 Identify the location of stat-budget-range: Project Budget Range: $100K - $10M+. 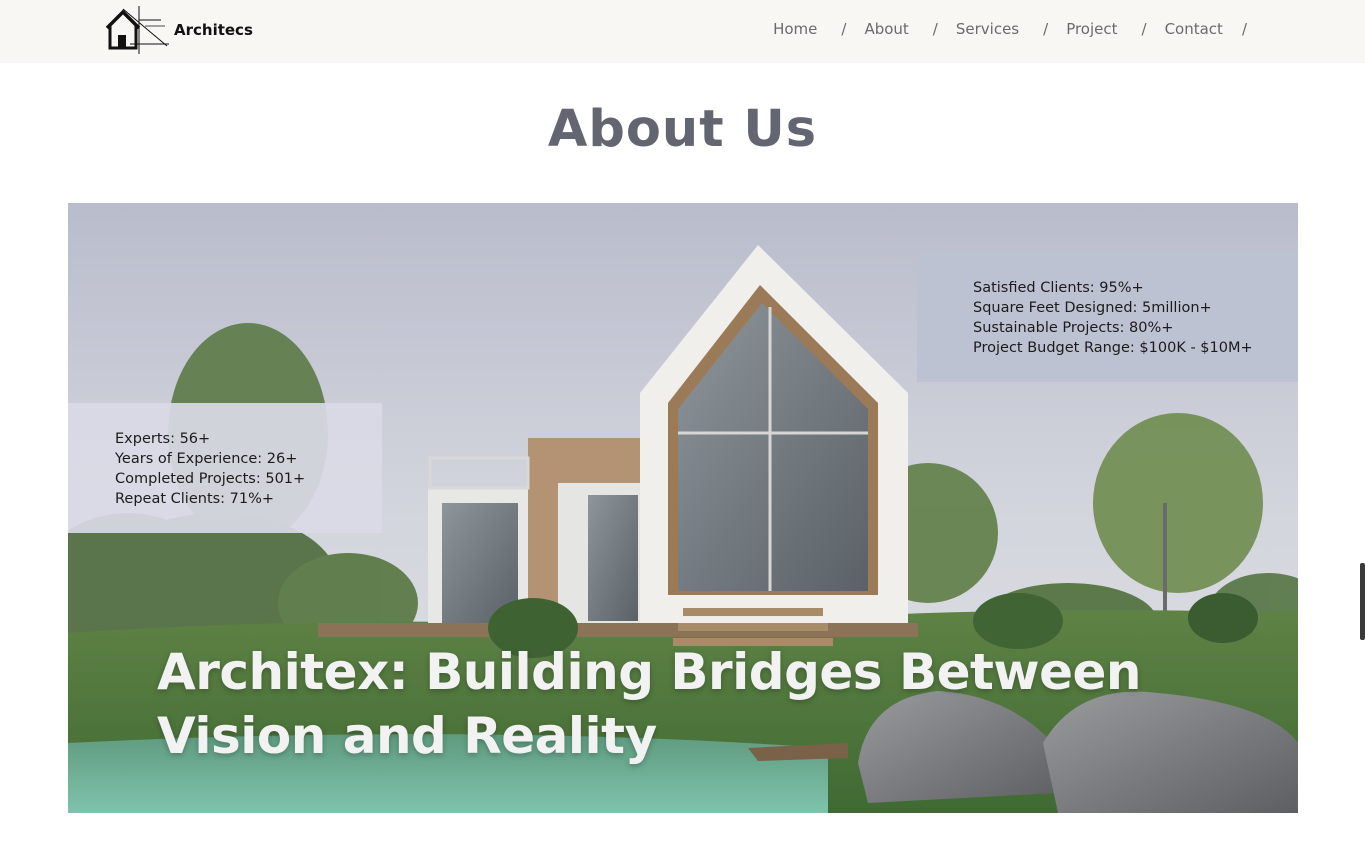
(1113, 348).